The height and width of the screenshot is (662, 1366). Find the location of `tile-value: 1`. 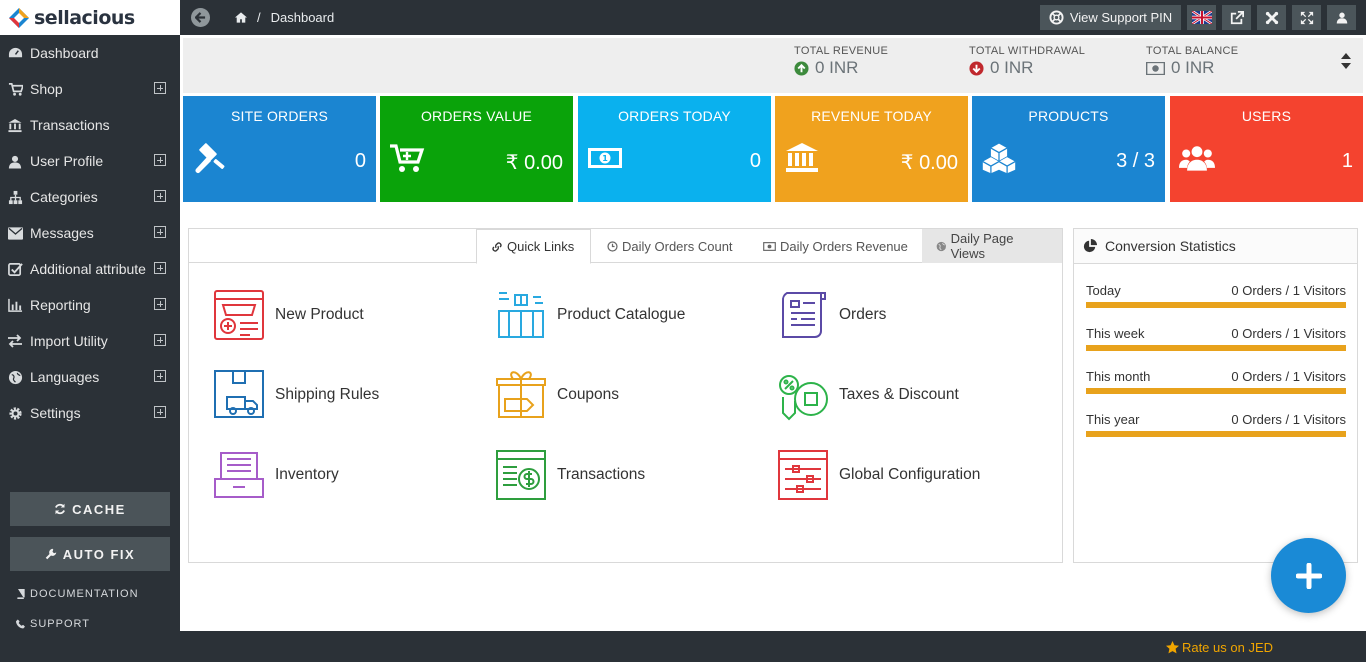

tile-value: 1 is located at coordinates (1347, 161).